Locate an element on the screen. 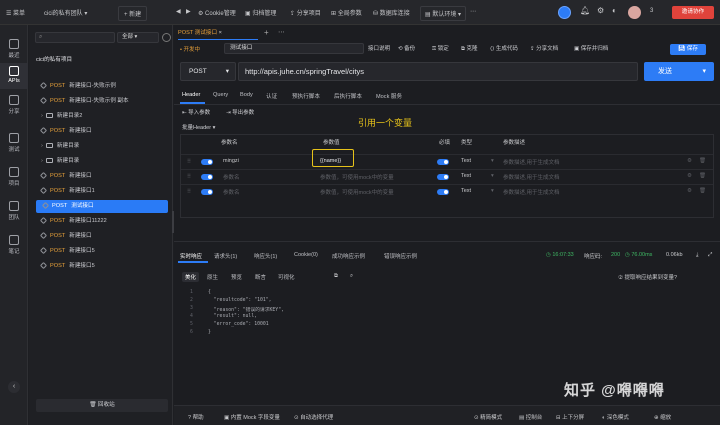  view-tab: 美化 is located at coordinates (191, 277).